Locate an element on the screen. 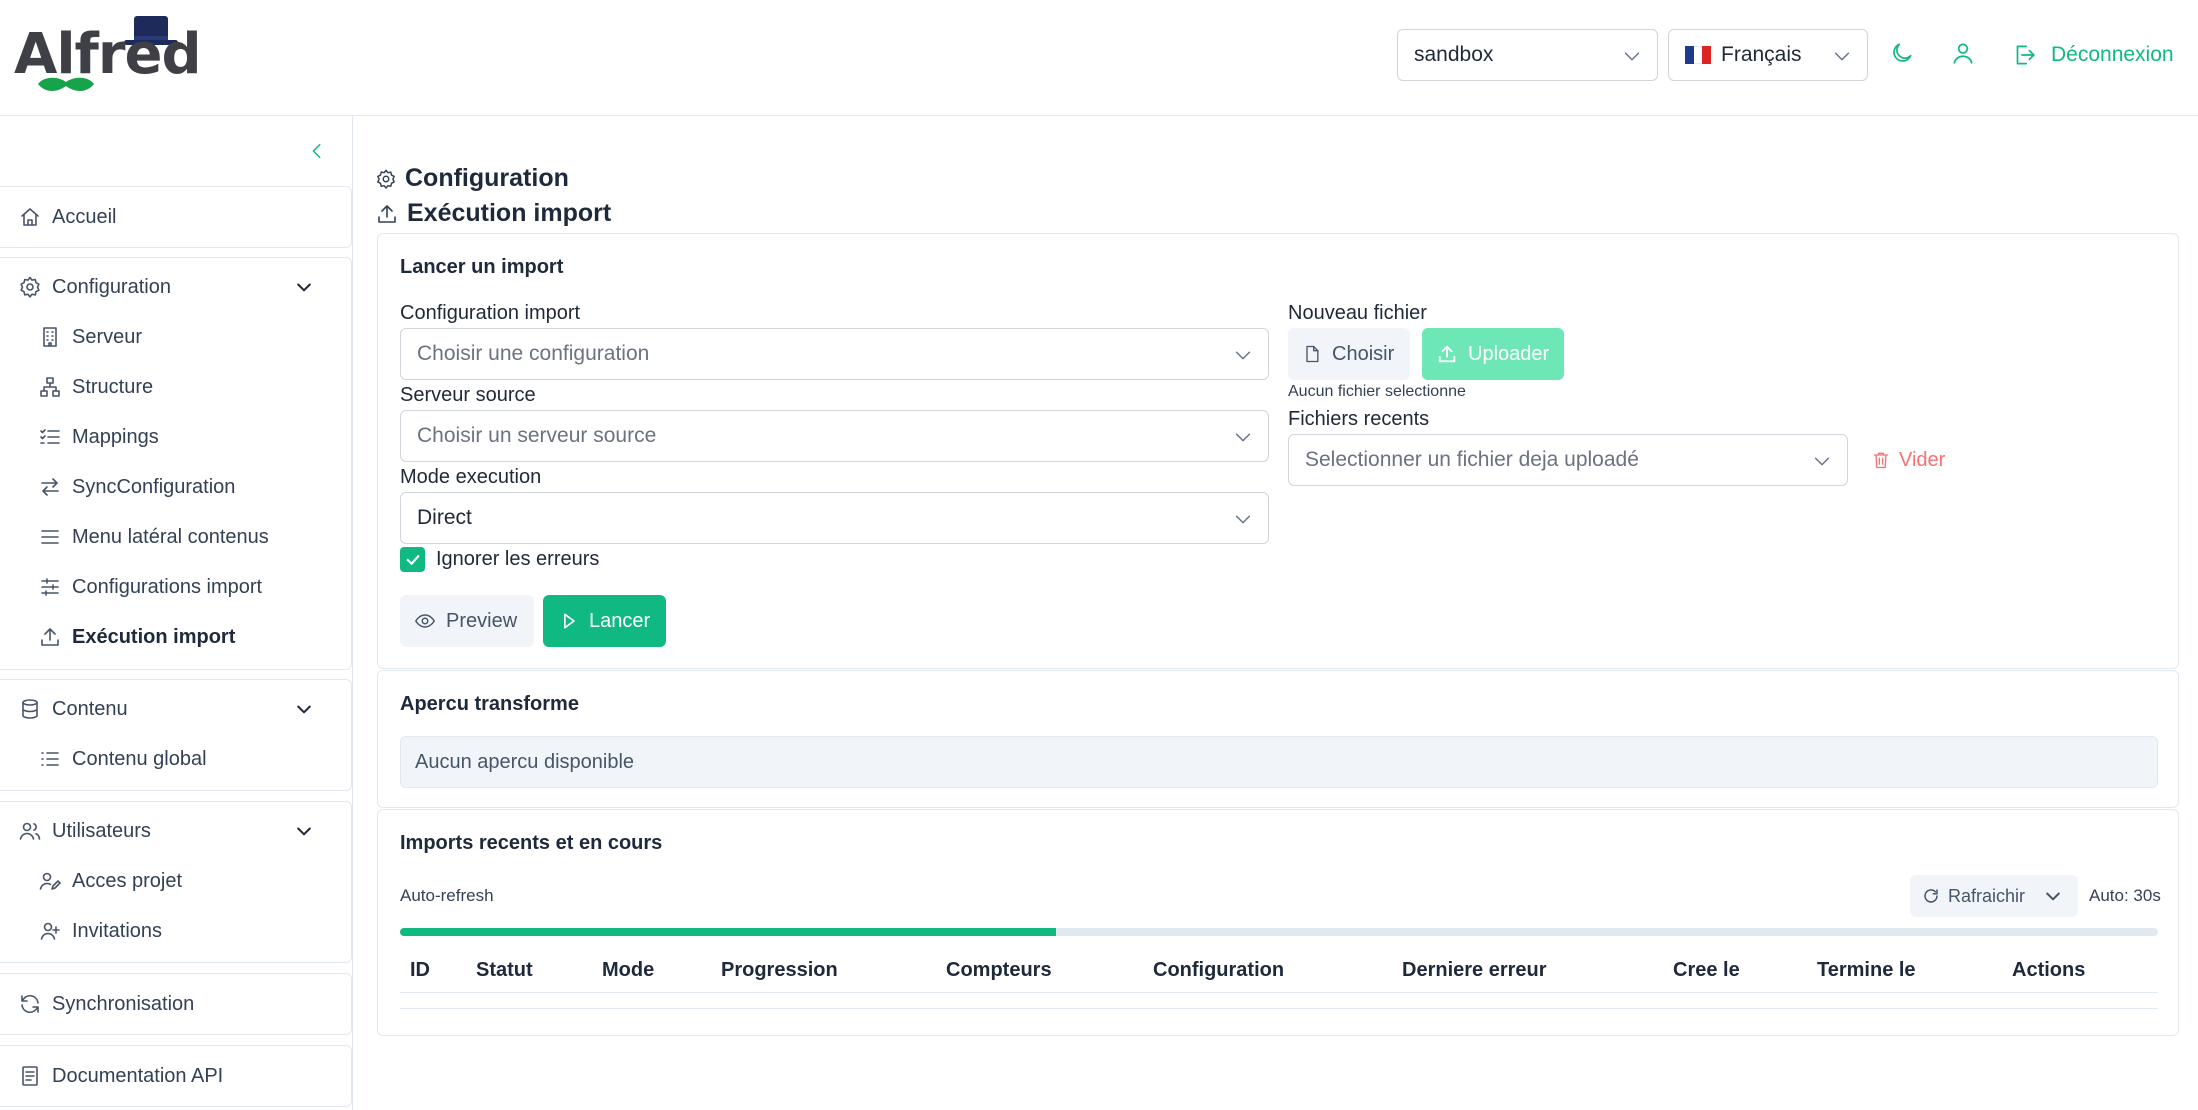  list-checks-icon is located at coordinates (50, 437).